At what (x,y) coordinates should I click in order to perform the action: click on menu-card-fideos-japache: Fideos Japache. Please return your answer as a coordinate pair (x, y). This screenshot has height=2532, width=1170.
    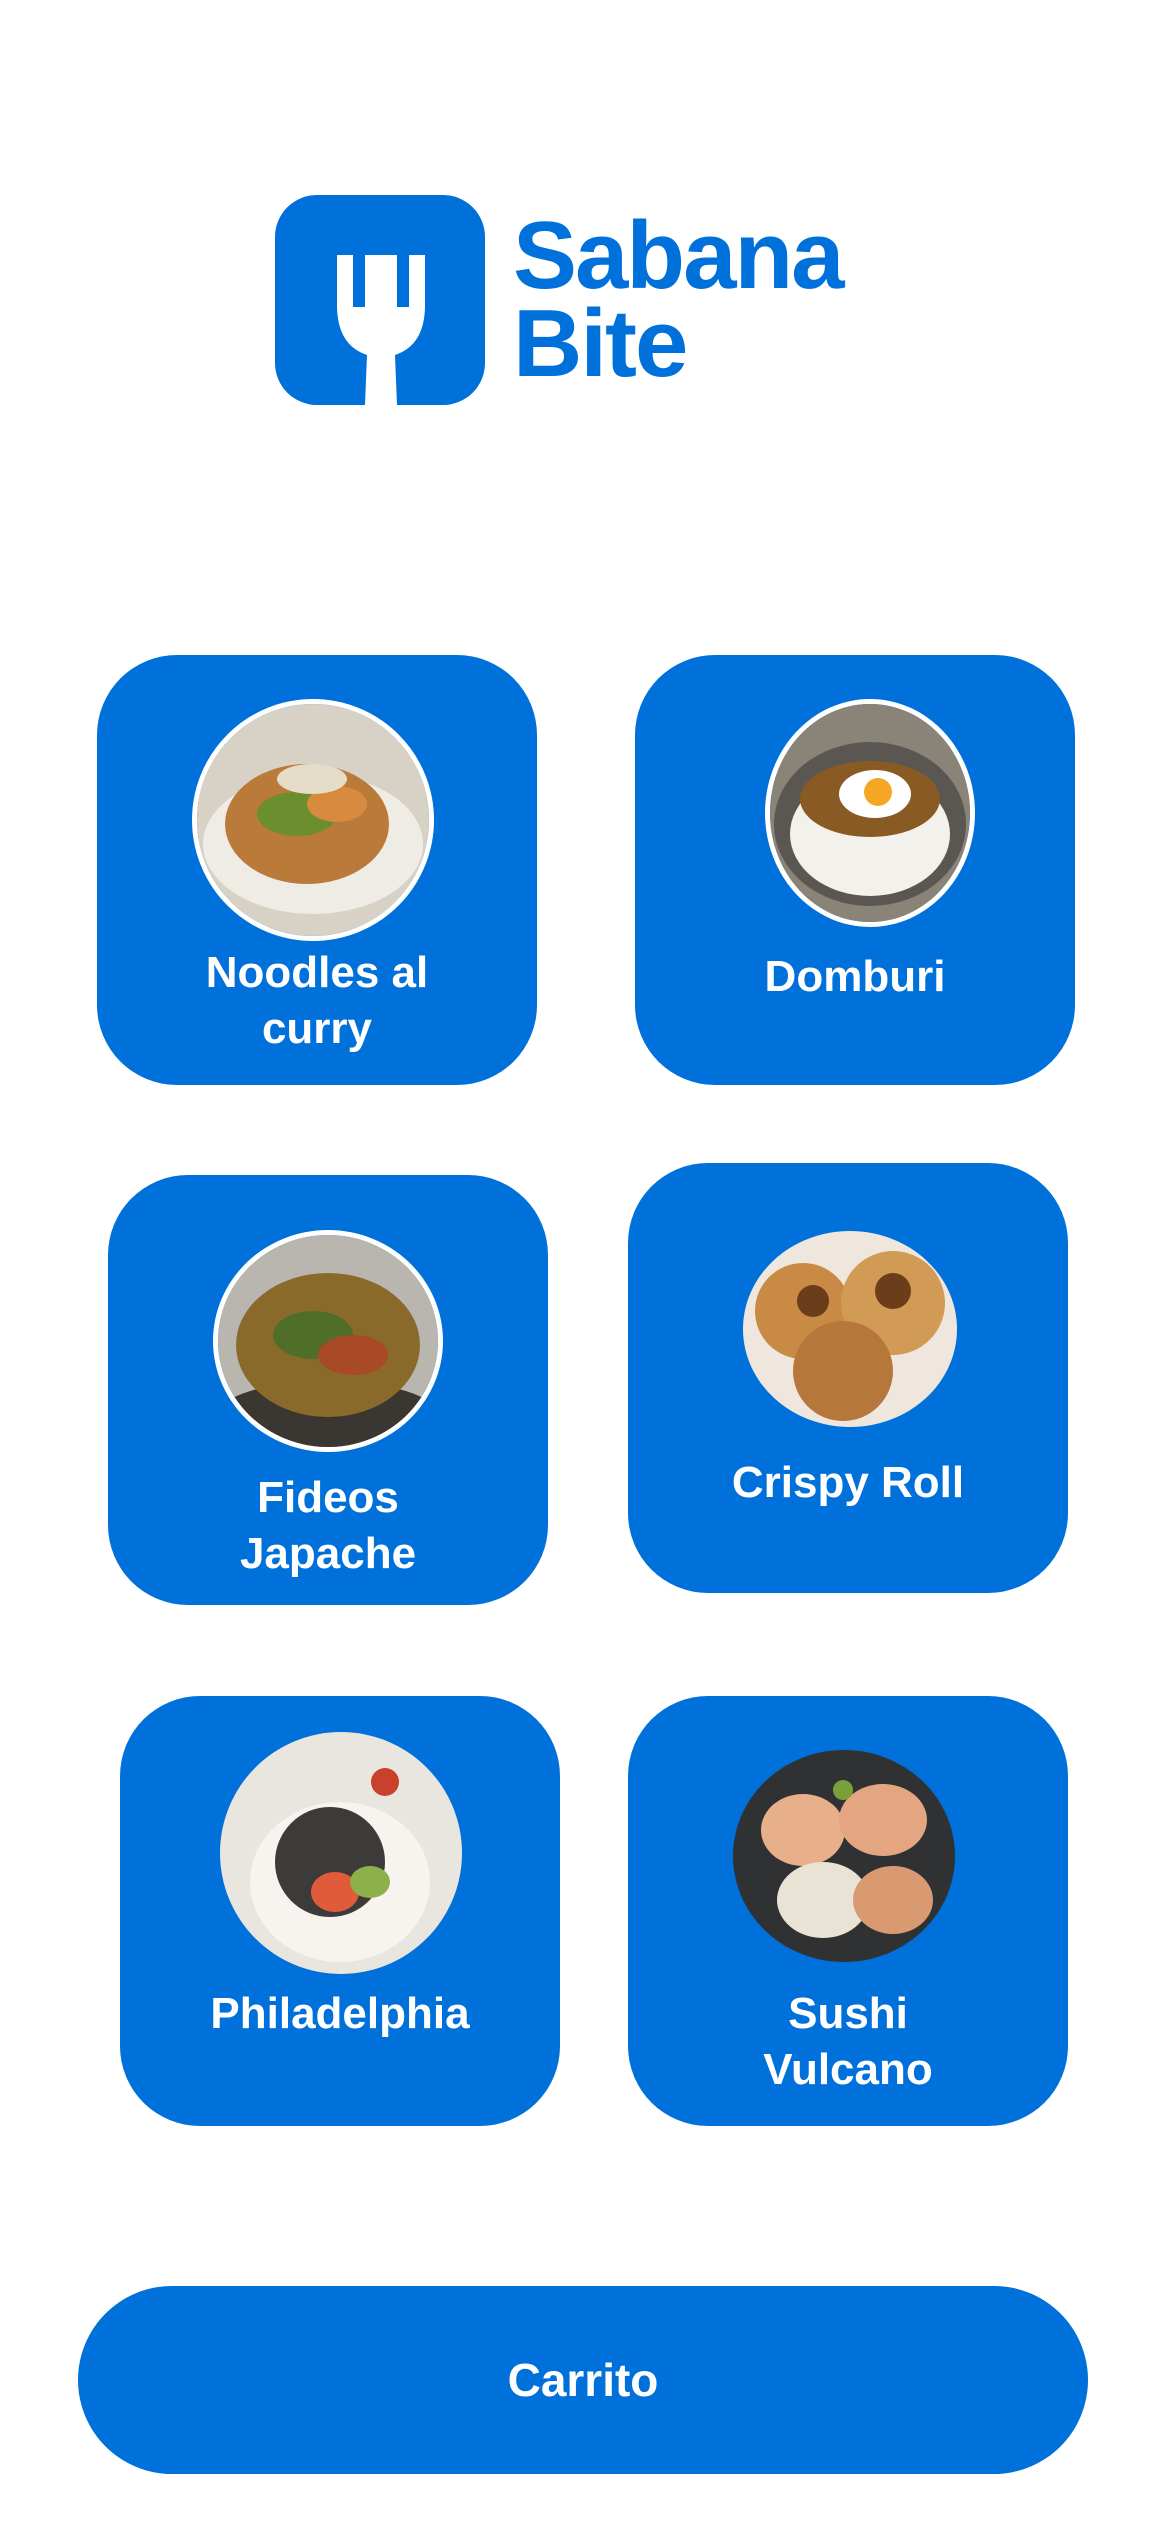
    Looking at the image, I should click on (328, 1390).